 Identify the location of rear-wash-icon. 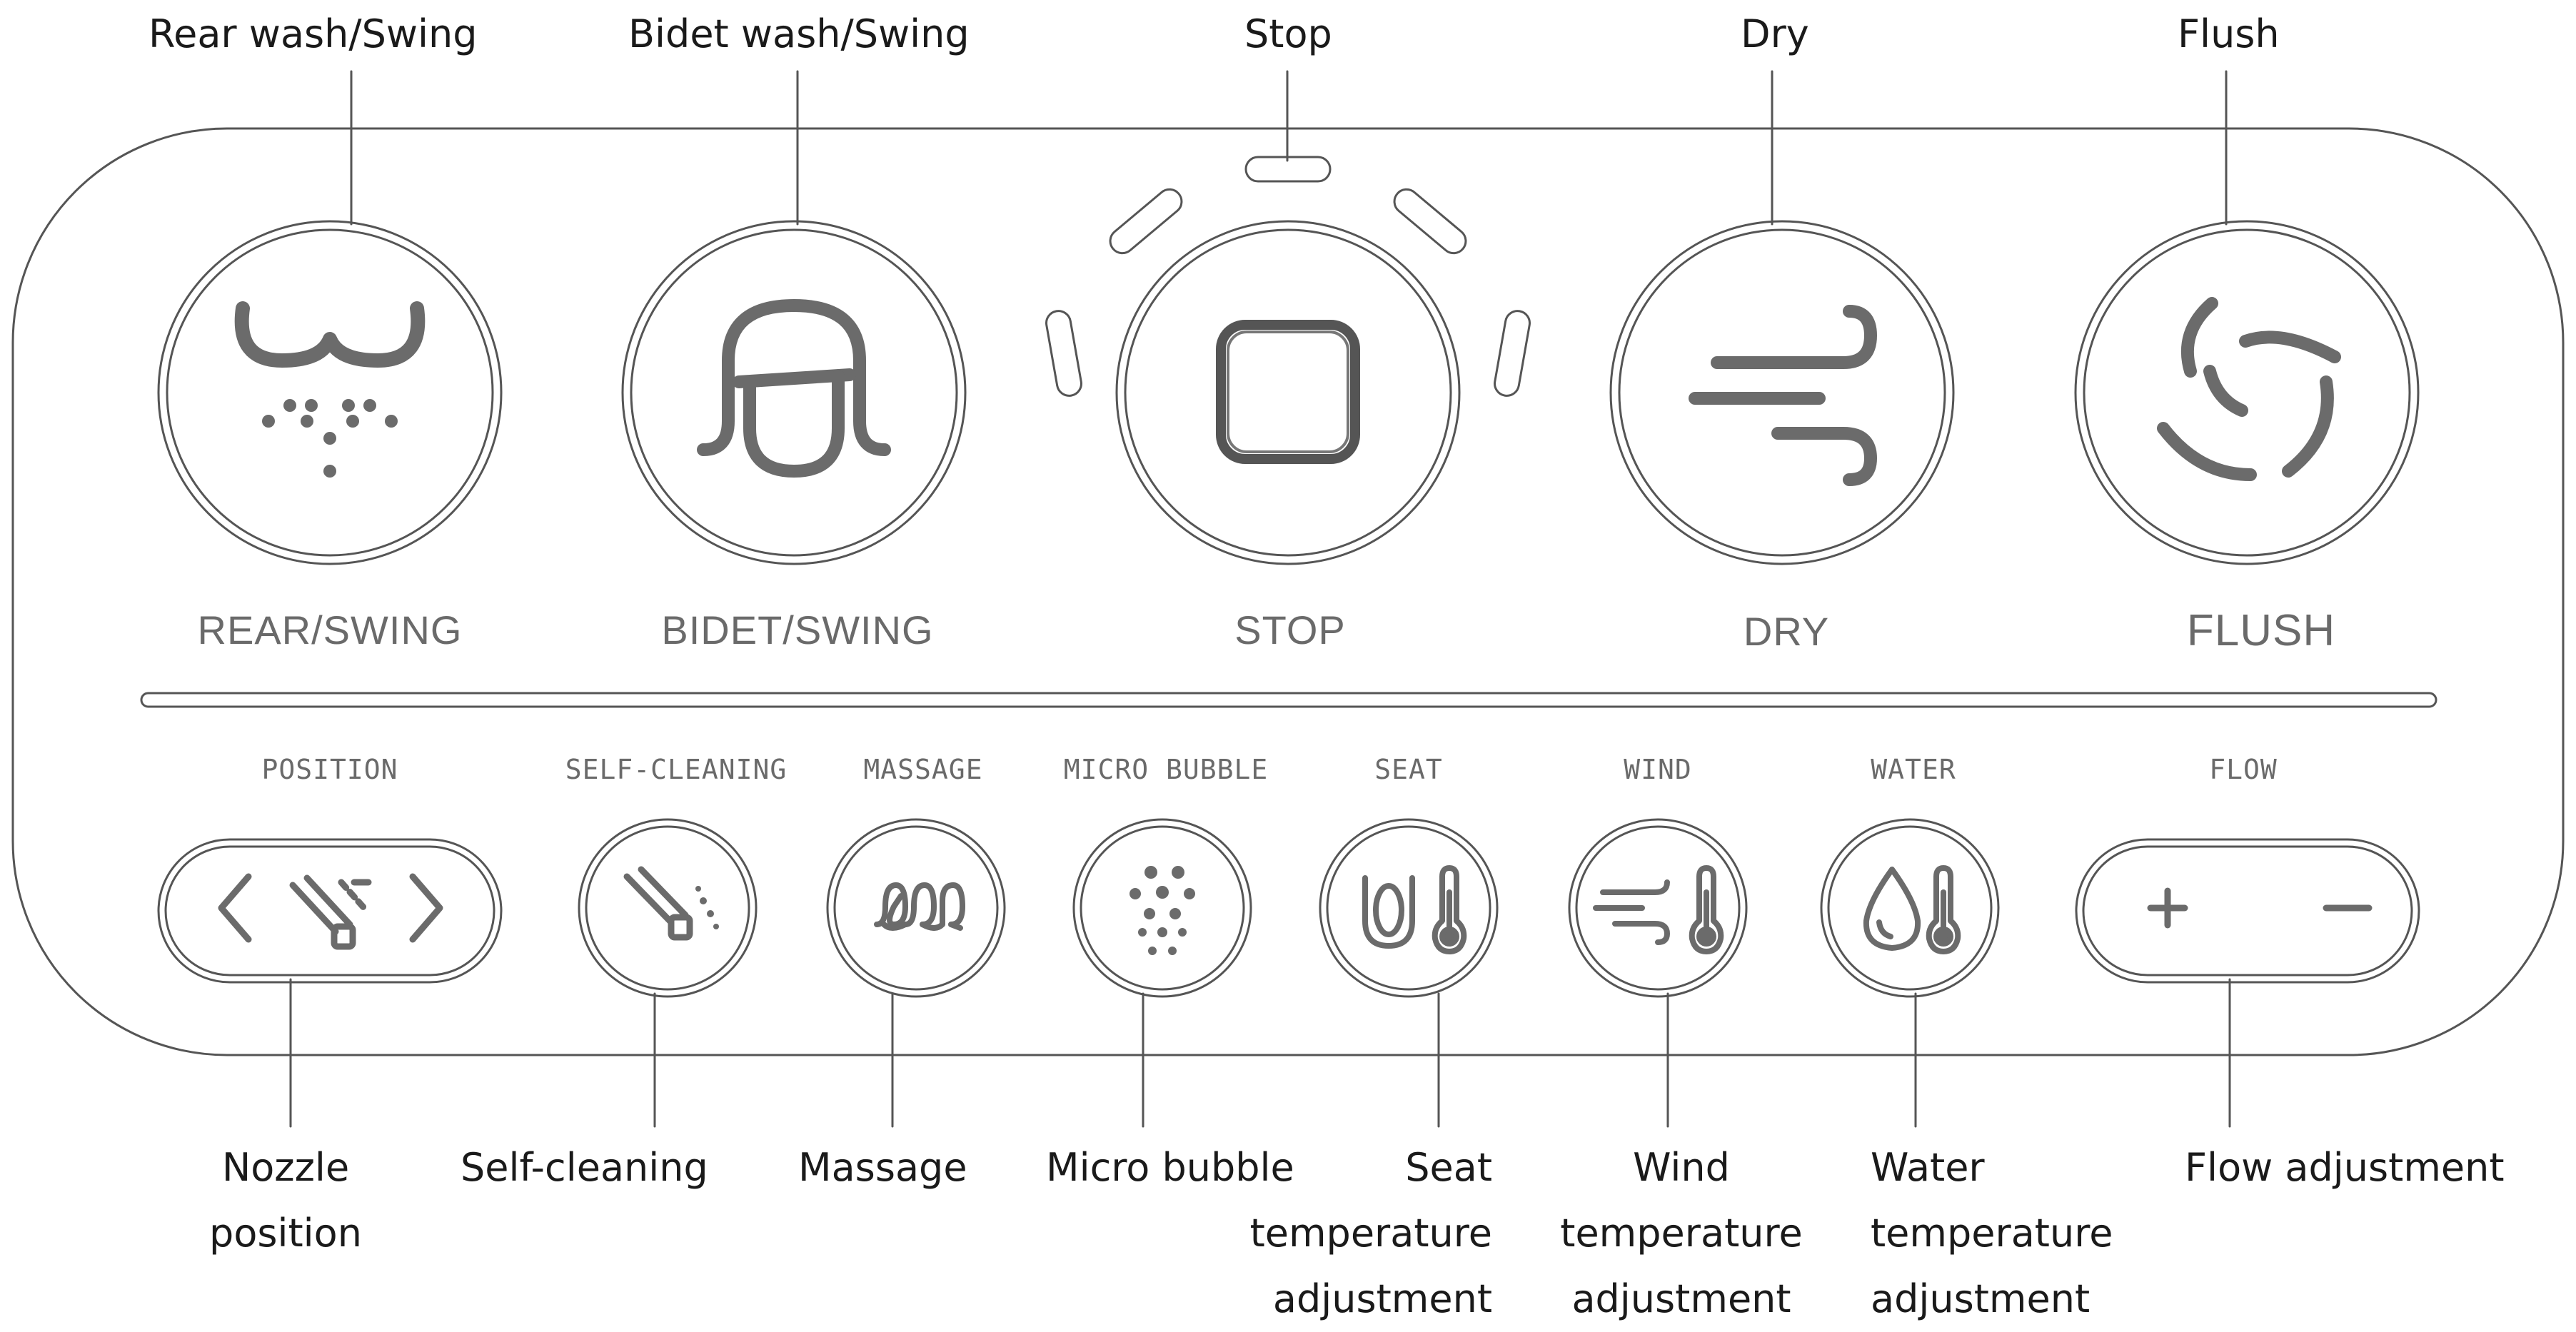
(330, 389).